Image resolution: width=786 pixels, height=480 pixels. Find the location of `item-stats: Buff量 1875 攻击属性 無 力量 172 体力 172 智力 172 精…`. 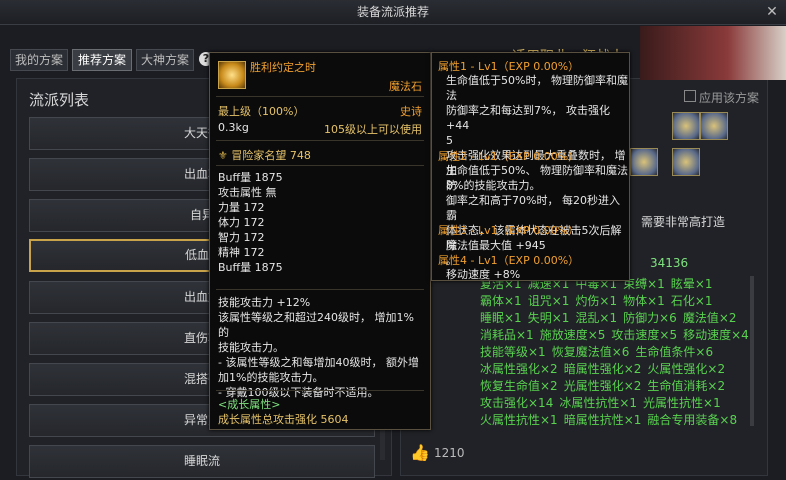

item-stats: Buff量 1875 攻击属性 無 力量 172 体力 172 智力 172 精… is located at coordinates (321, 222).